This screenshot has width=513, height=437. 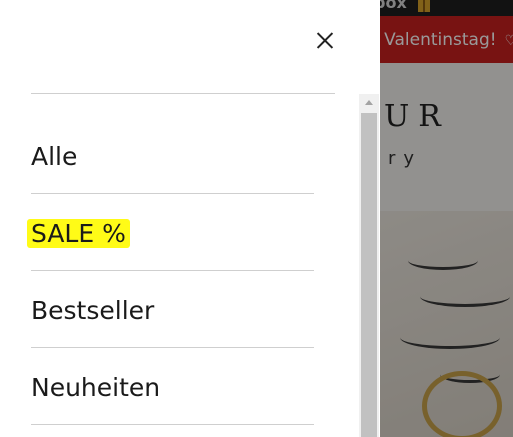 I want to click on menu-item-sale: SALE %, so click(x=170, y=232).